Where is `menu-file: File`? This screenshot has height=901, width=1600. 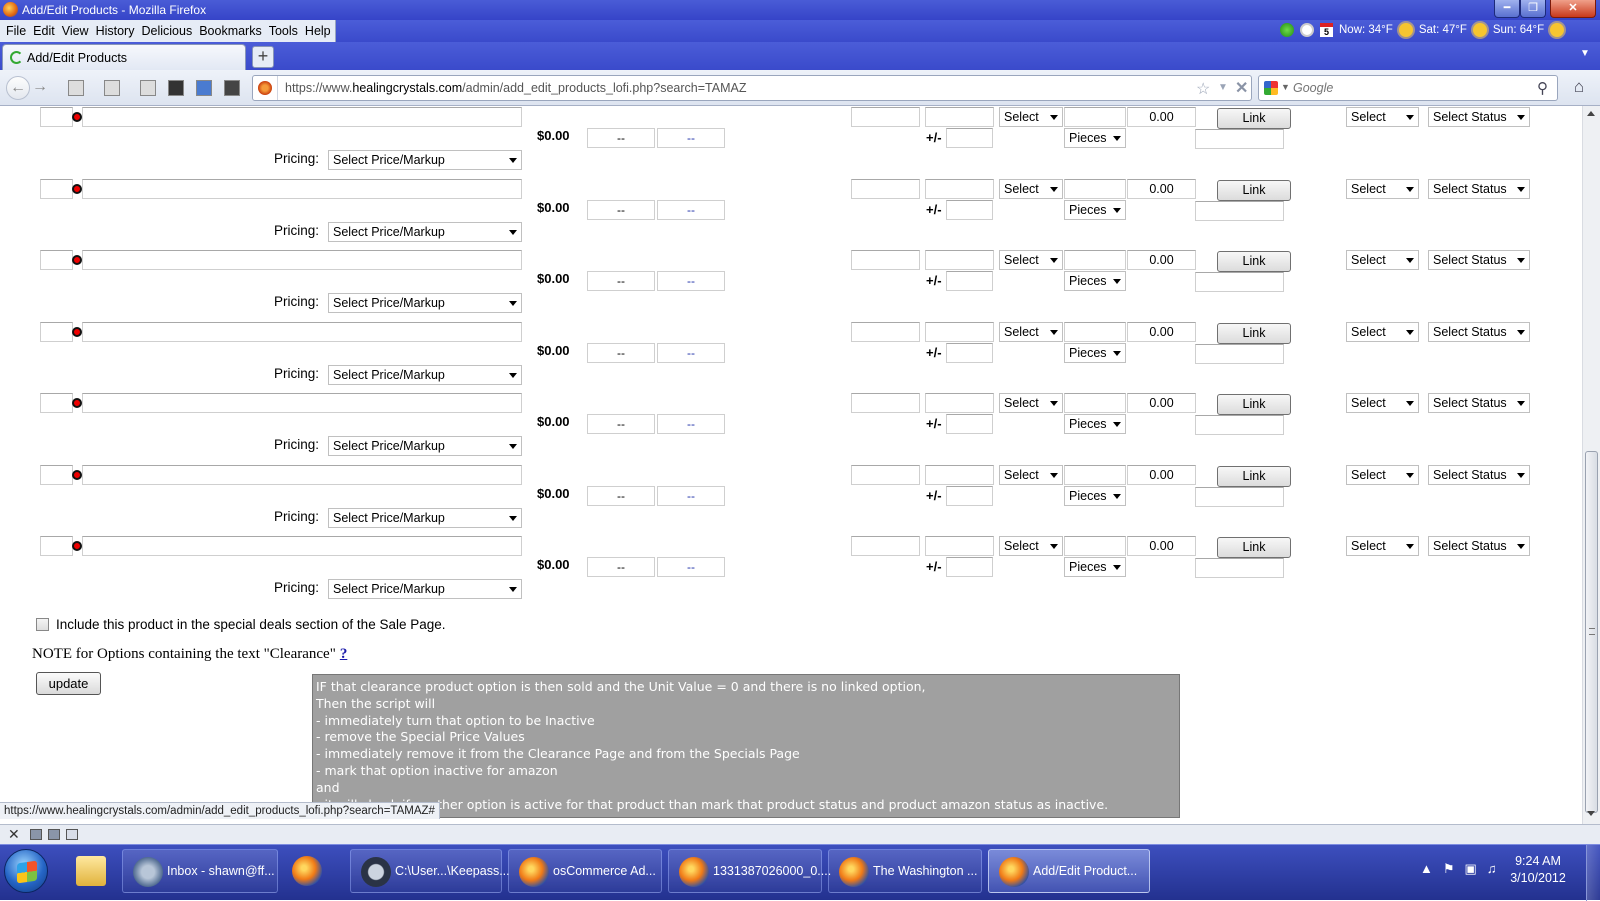 menu-file: File is located at coordinates (16, 31).